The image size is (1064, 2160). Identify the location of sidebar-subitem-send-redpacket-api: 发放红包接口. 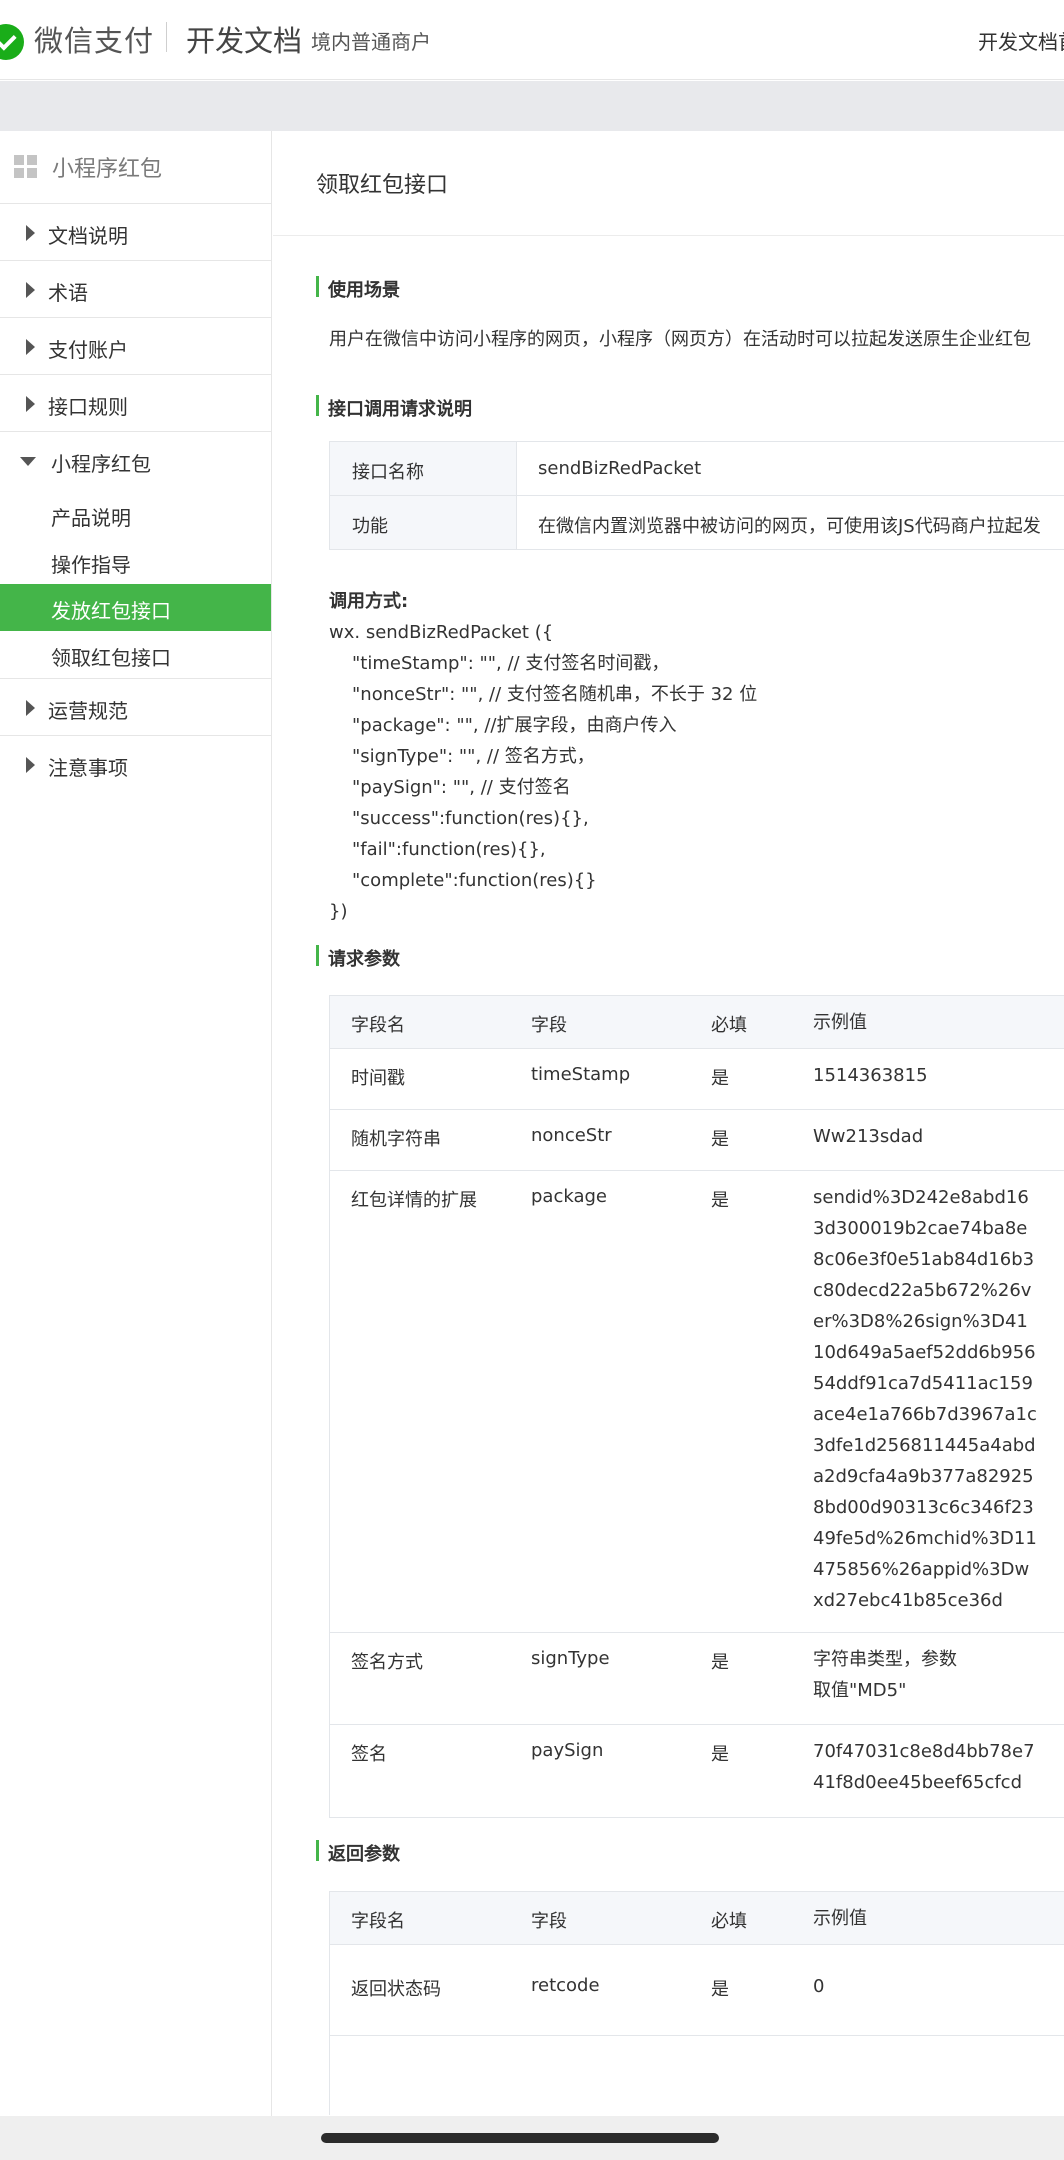
(135, 607).